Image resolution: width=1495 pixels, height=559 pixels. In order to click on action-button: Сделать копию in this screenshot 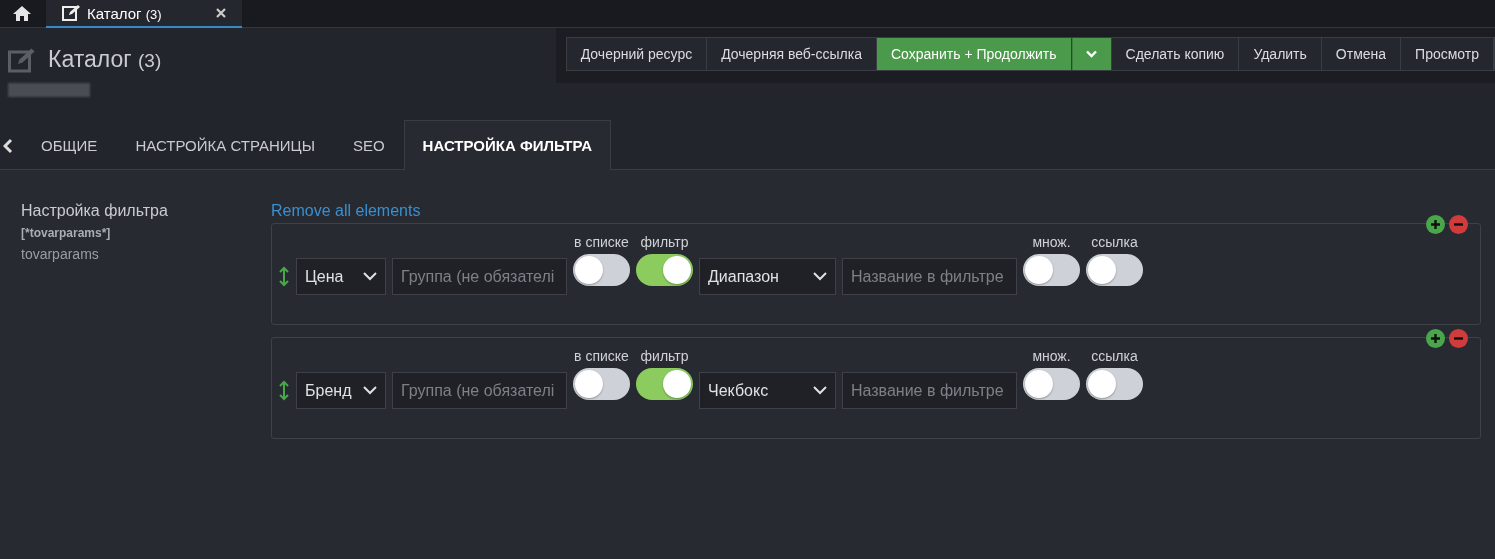, I will do `click(1175, 54)`.